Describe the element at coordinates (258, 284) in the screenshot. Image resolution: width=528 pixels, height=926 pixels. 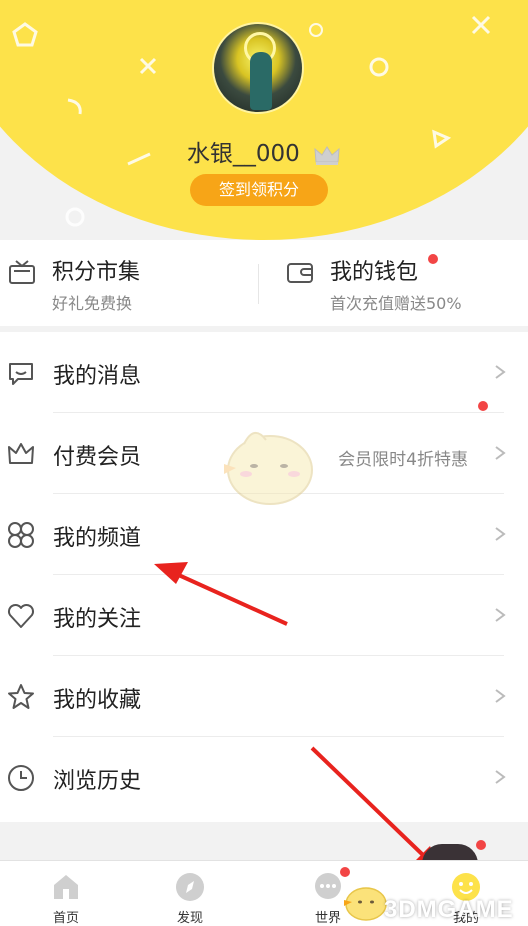
I see `quick-divider` at that location.